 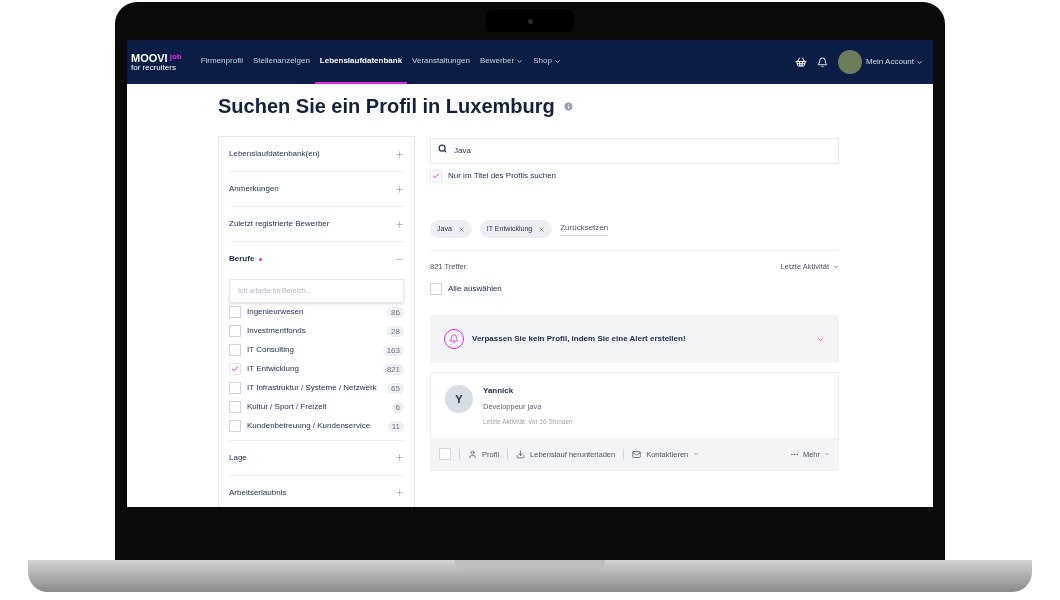 What do you see at coordinates (822, 62) in the screenshot?
I see `bell-icon` at bounding box center [822, 62].